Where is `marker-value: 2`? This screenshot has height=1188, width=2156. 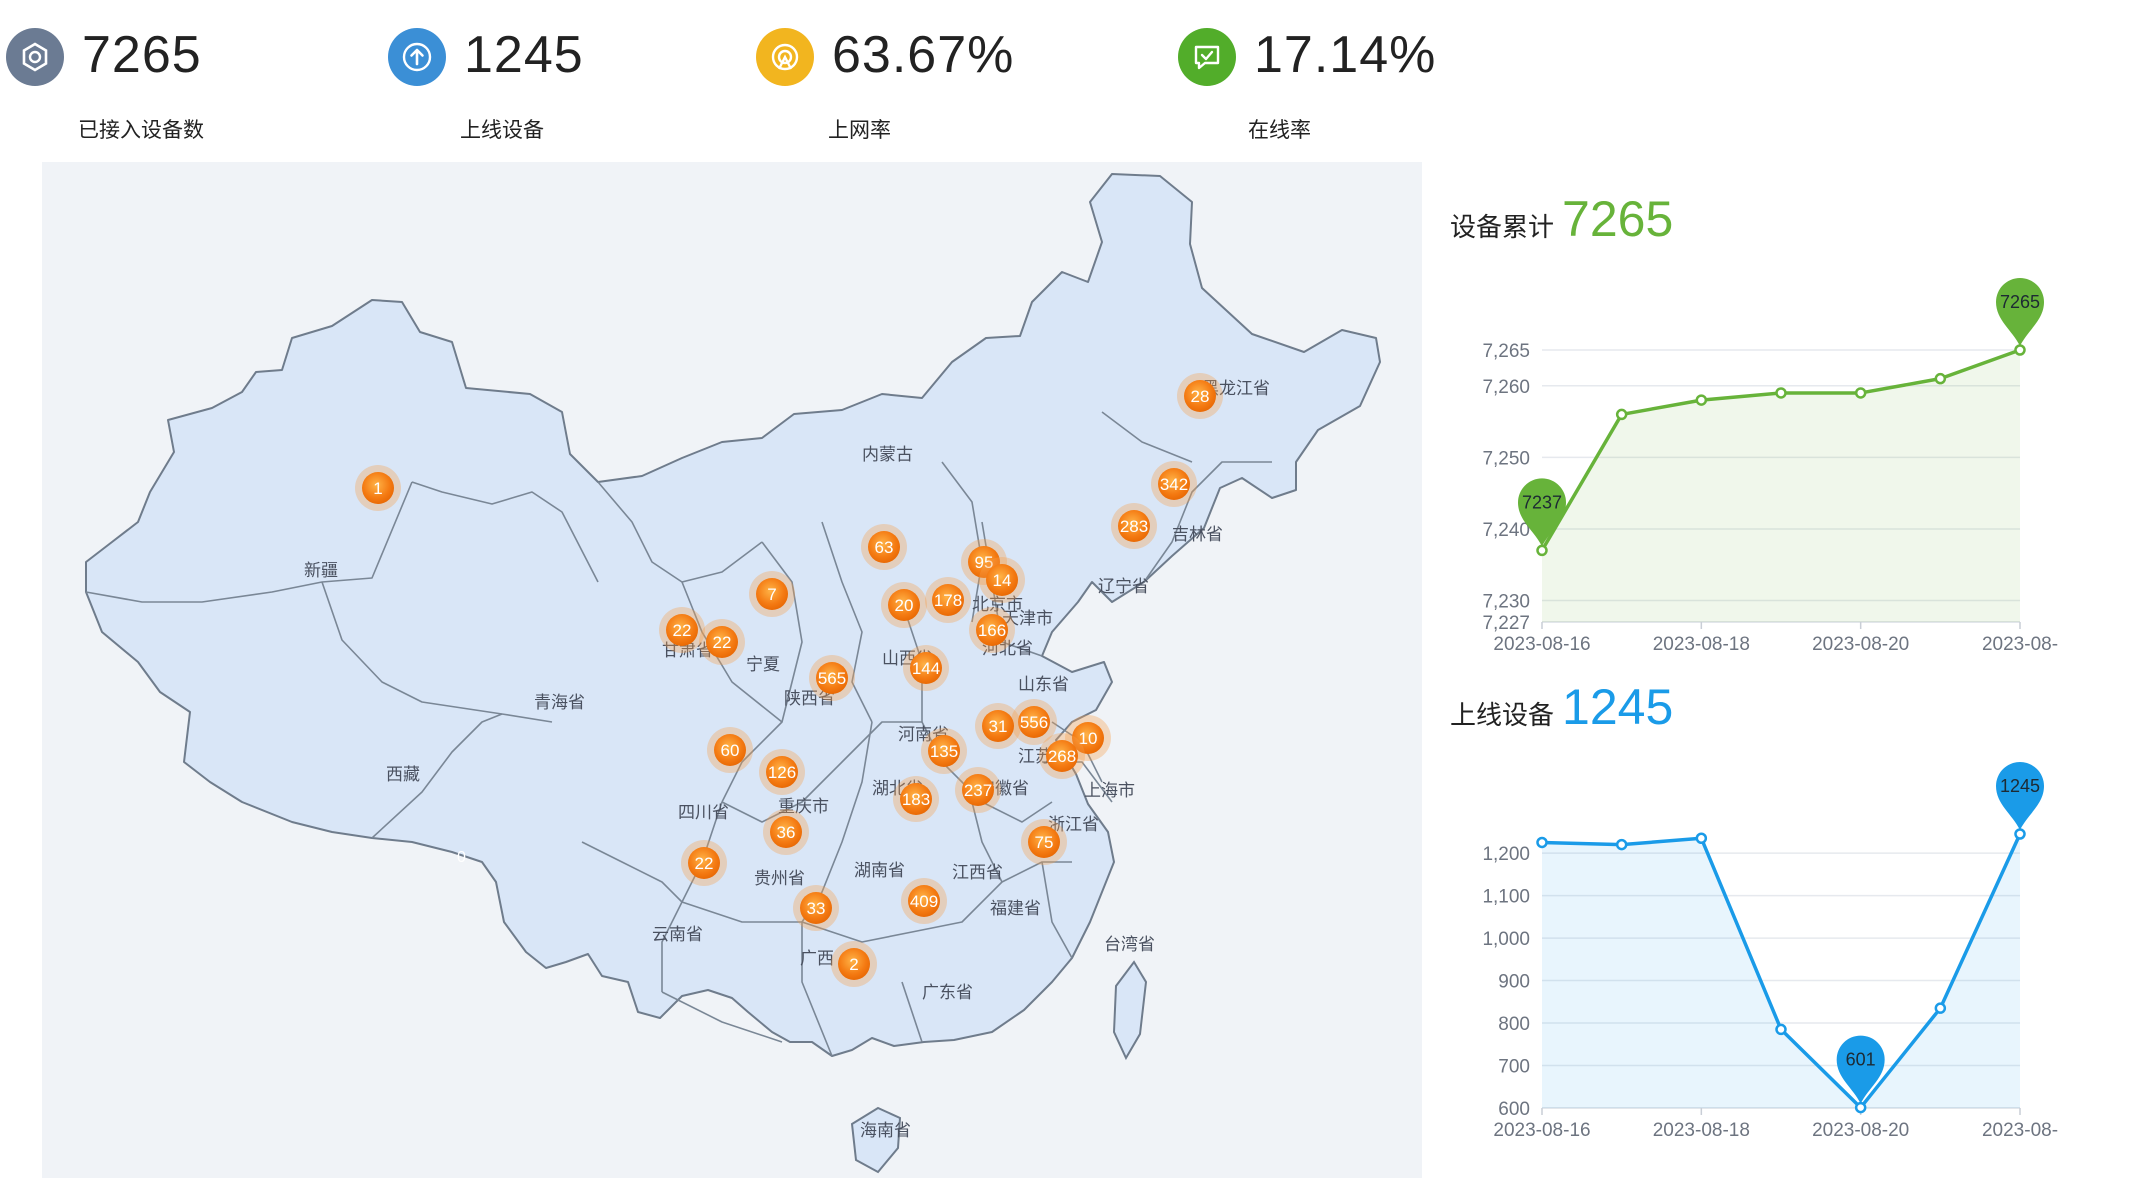 marker-value: 2 is located at coordinates (853, 964).